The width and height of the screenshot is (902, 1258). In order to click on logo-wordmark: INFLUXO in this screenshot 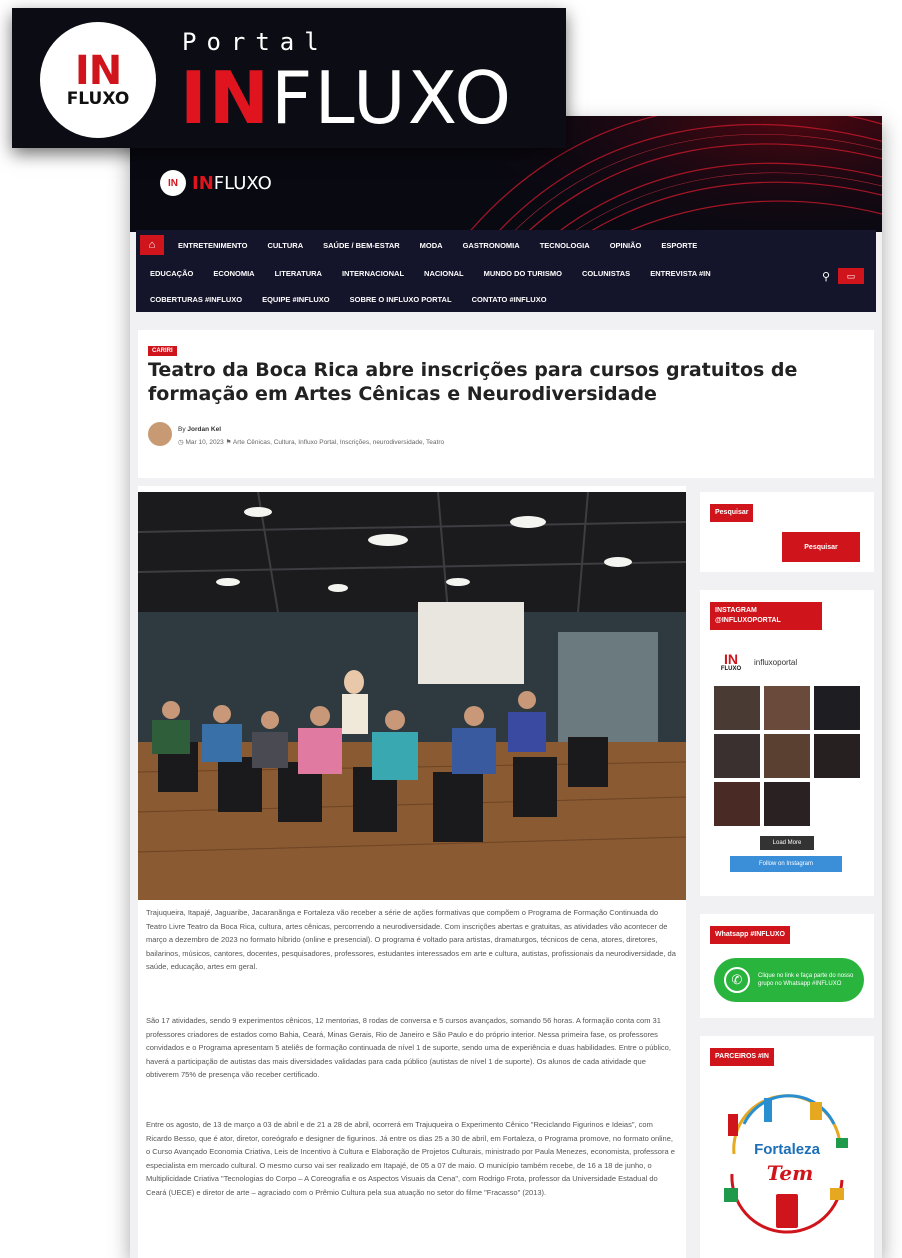, I will do `click(346, 98)`.